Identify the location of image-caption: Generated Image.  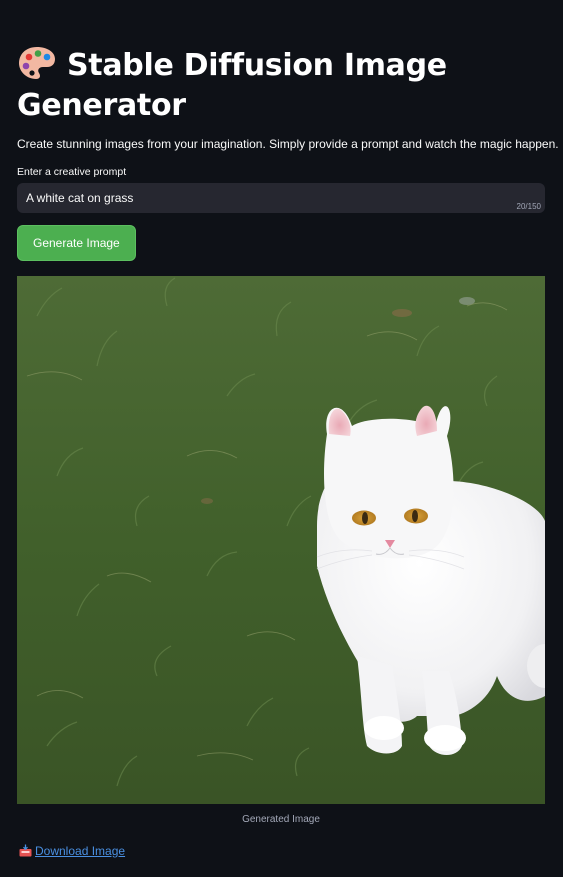
(281, 819).